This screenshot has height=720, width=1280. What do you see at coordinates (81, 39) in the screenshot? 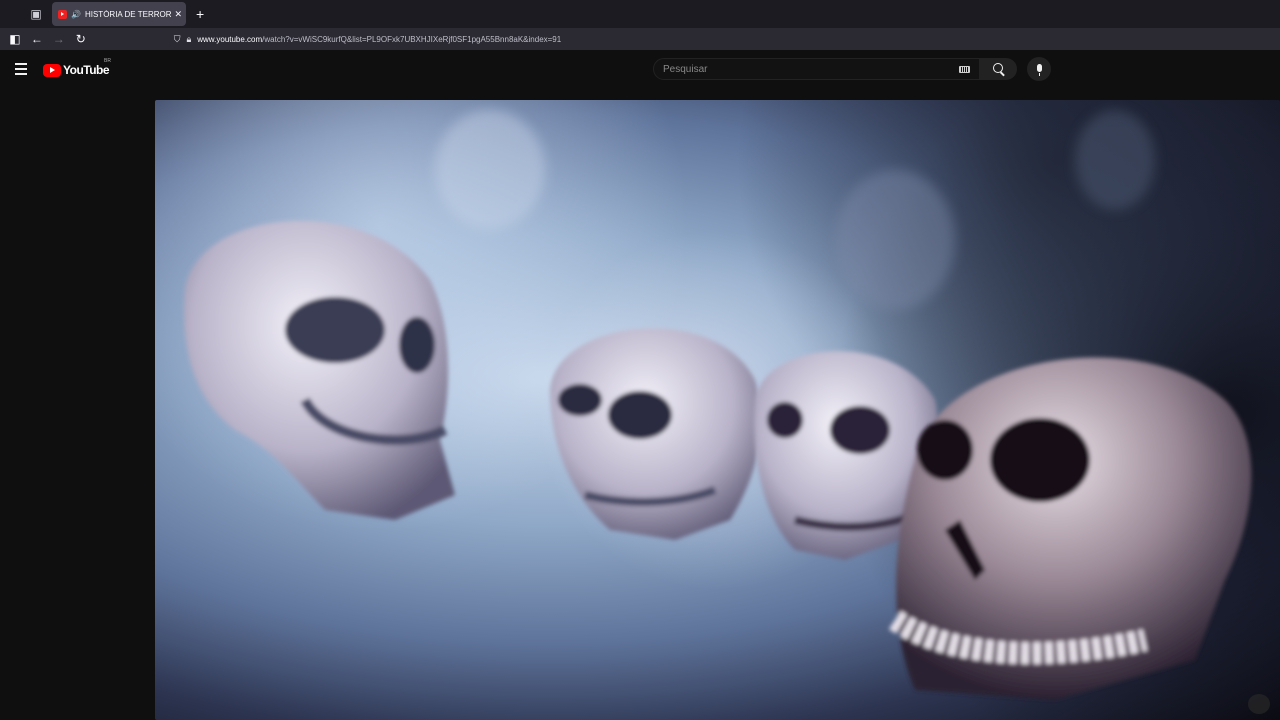
I see `reload-icon: ↻` at bounding box center [81, 39].